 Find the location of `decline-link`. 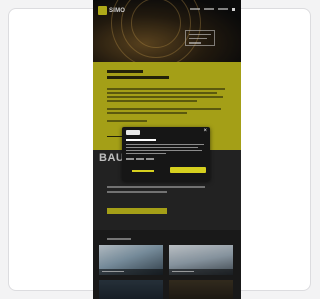

decline-link is located at coordinates (143, 171).